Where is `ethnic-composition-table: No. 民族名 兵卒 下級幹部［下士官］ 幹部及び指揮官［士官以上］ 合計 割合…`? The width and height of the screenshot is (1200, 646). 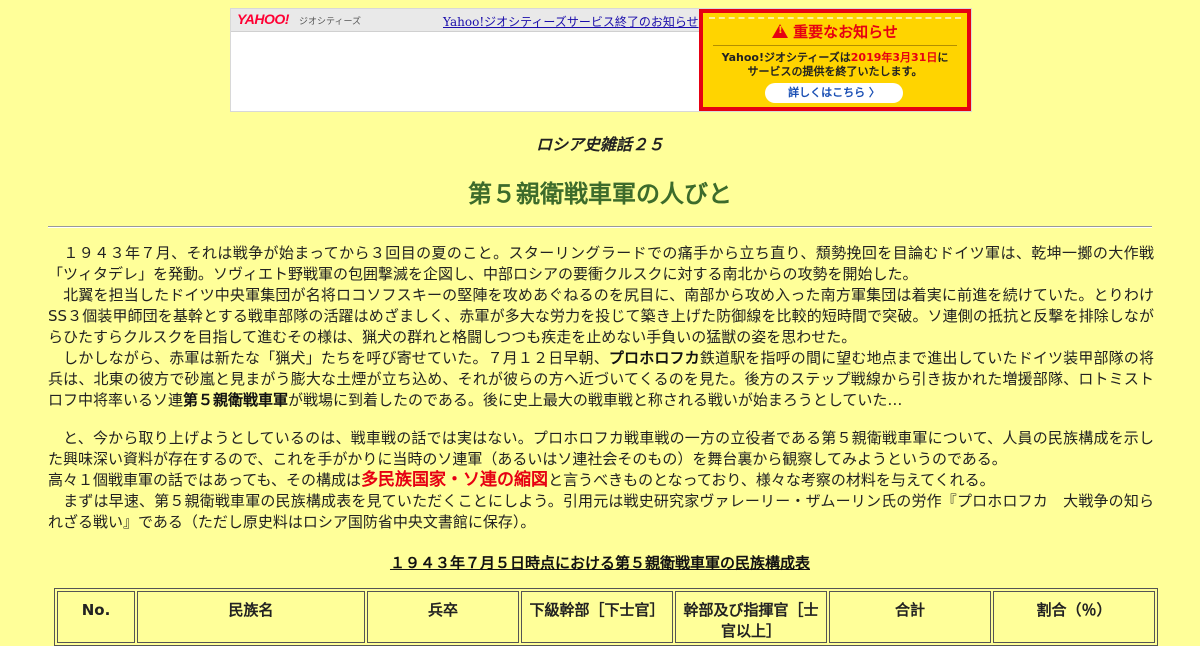 ethnic-composition-table: No. 民族名 兵卒 下級幹部［下士官］ 幹部及び指揮官［士官以上］ 合計 割合… is located at coordinates (606, 617).